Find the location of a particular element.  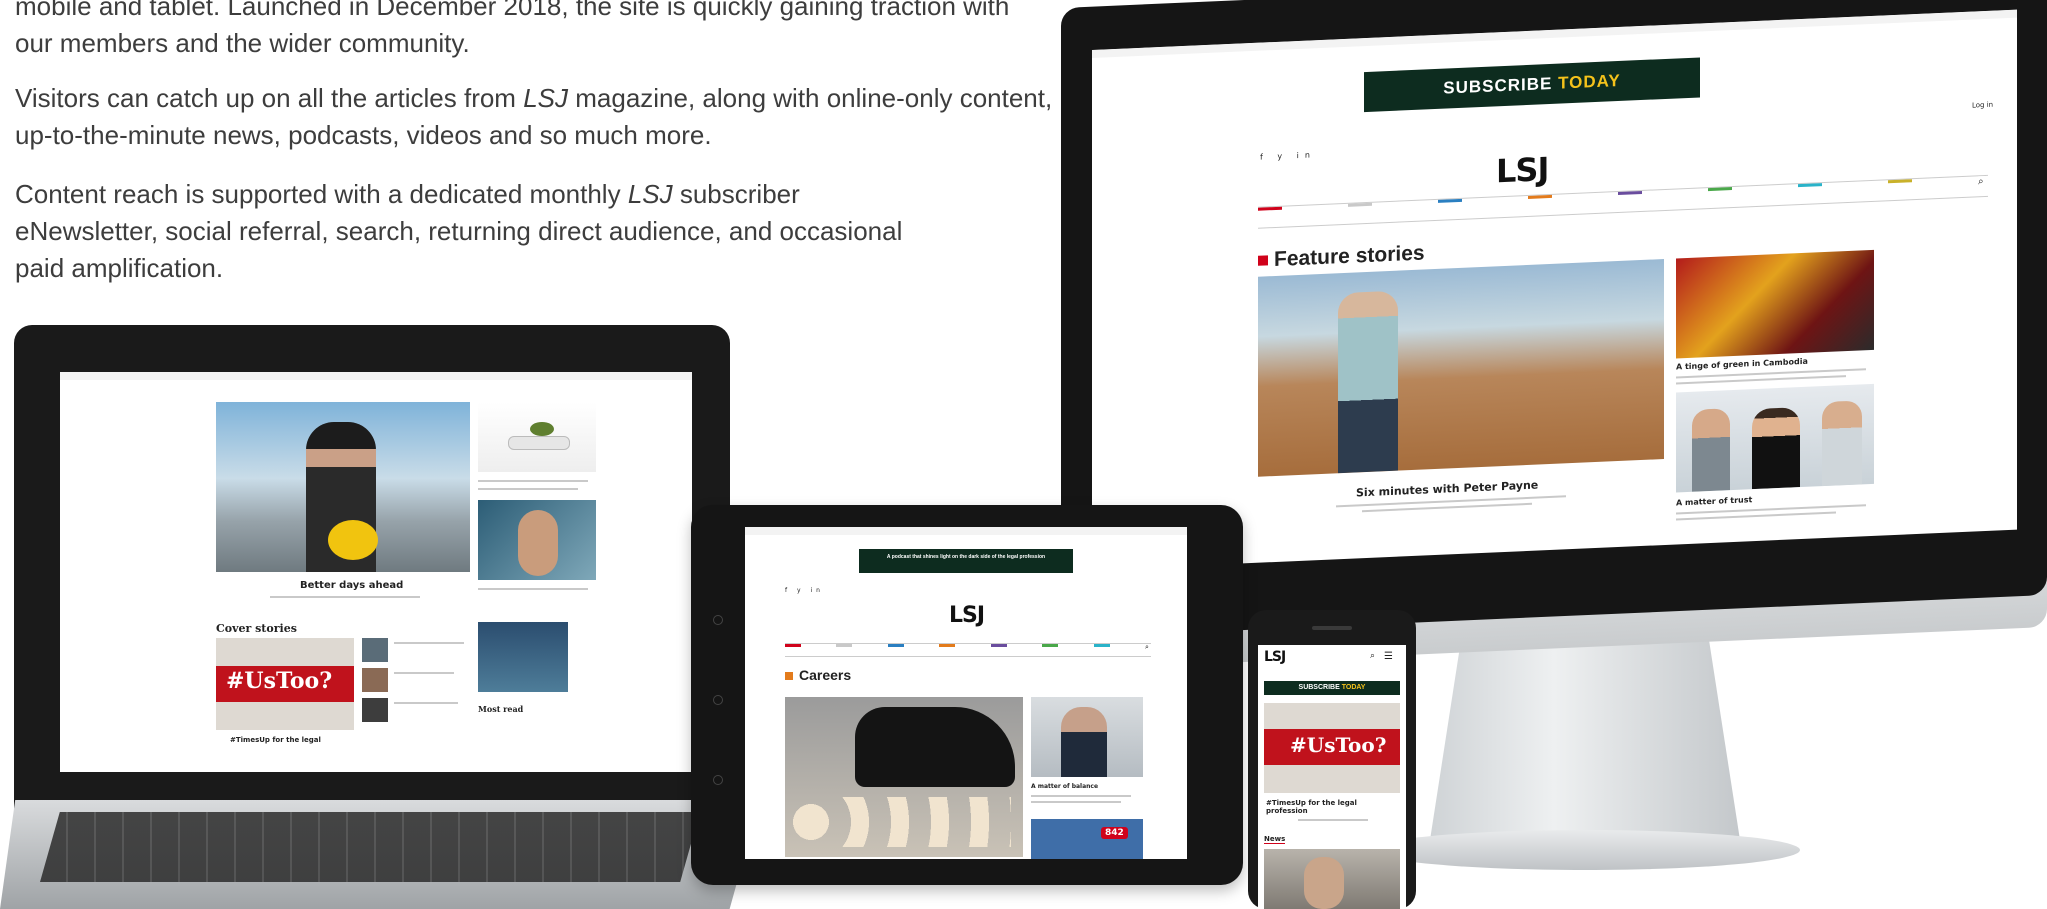

tablet-side-caption: A matter of balance is located at coordinates (1064, 786).